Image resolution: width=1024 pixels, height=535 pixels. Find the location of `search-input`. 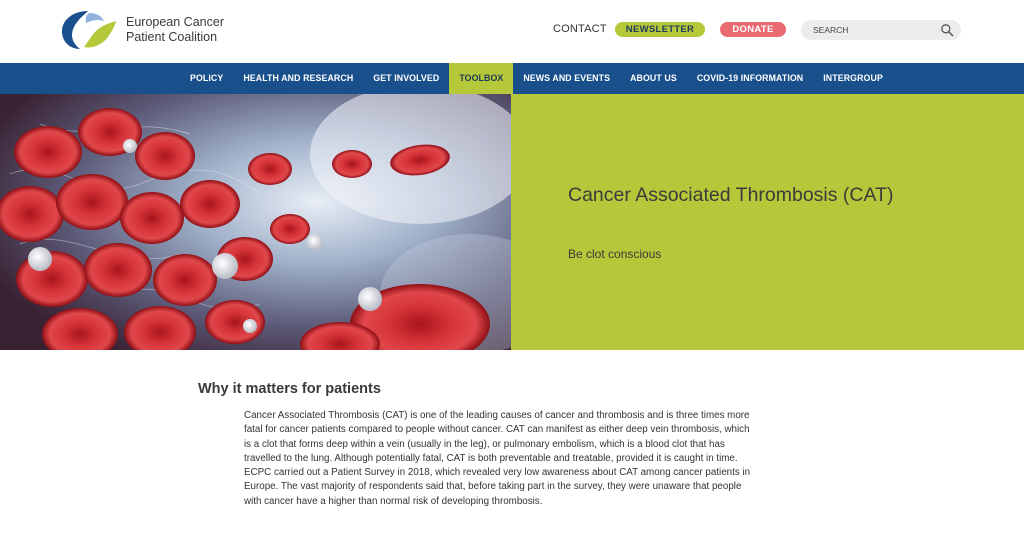

search-input is located at coordinates (872, 30).